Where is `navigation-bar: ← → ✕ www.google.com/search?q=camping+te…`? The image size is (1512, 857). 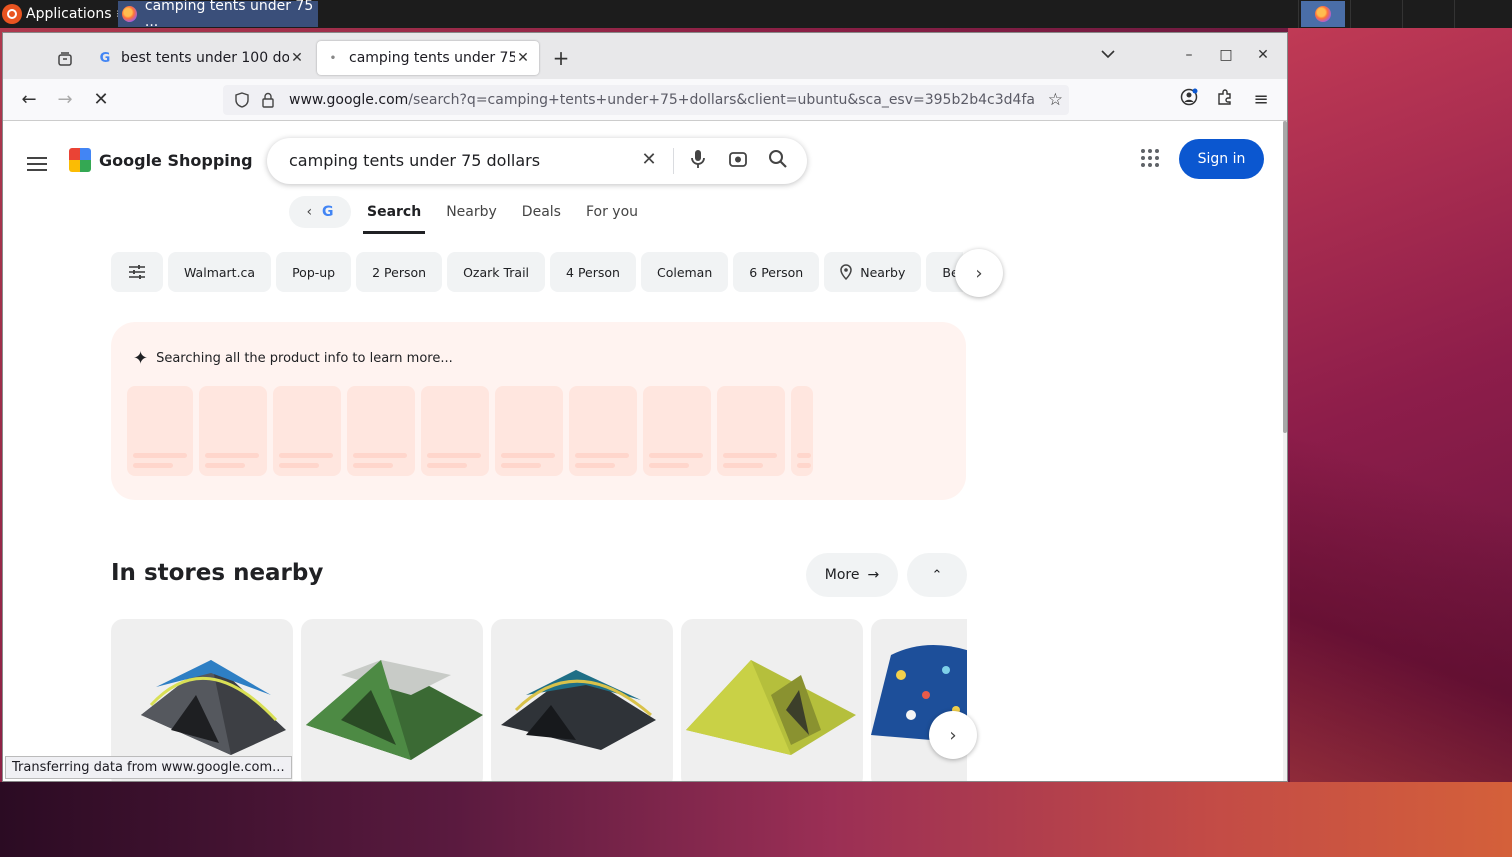 navigation-bar: ← → ✕ www.google.com/search?q=camping+te… is located at coordinates (645, 100).